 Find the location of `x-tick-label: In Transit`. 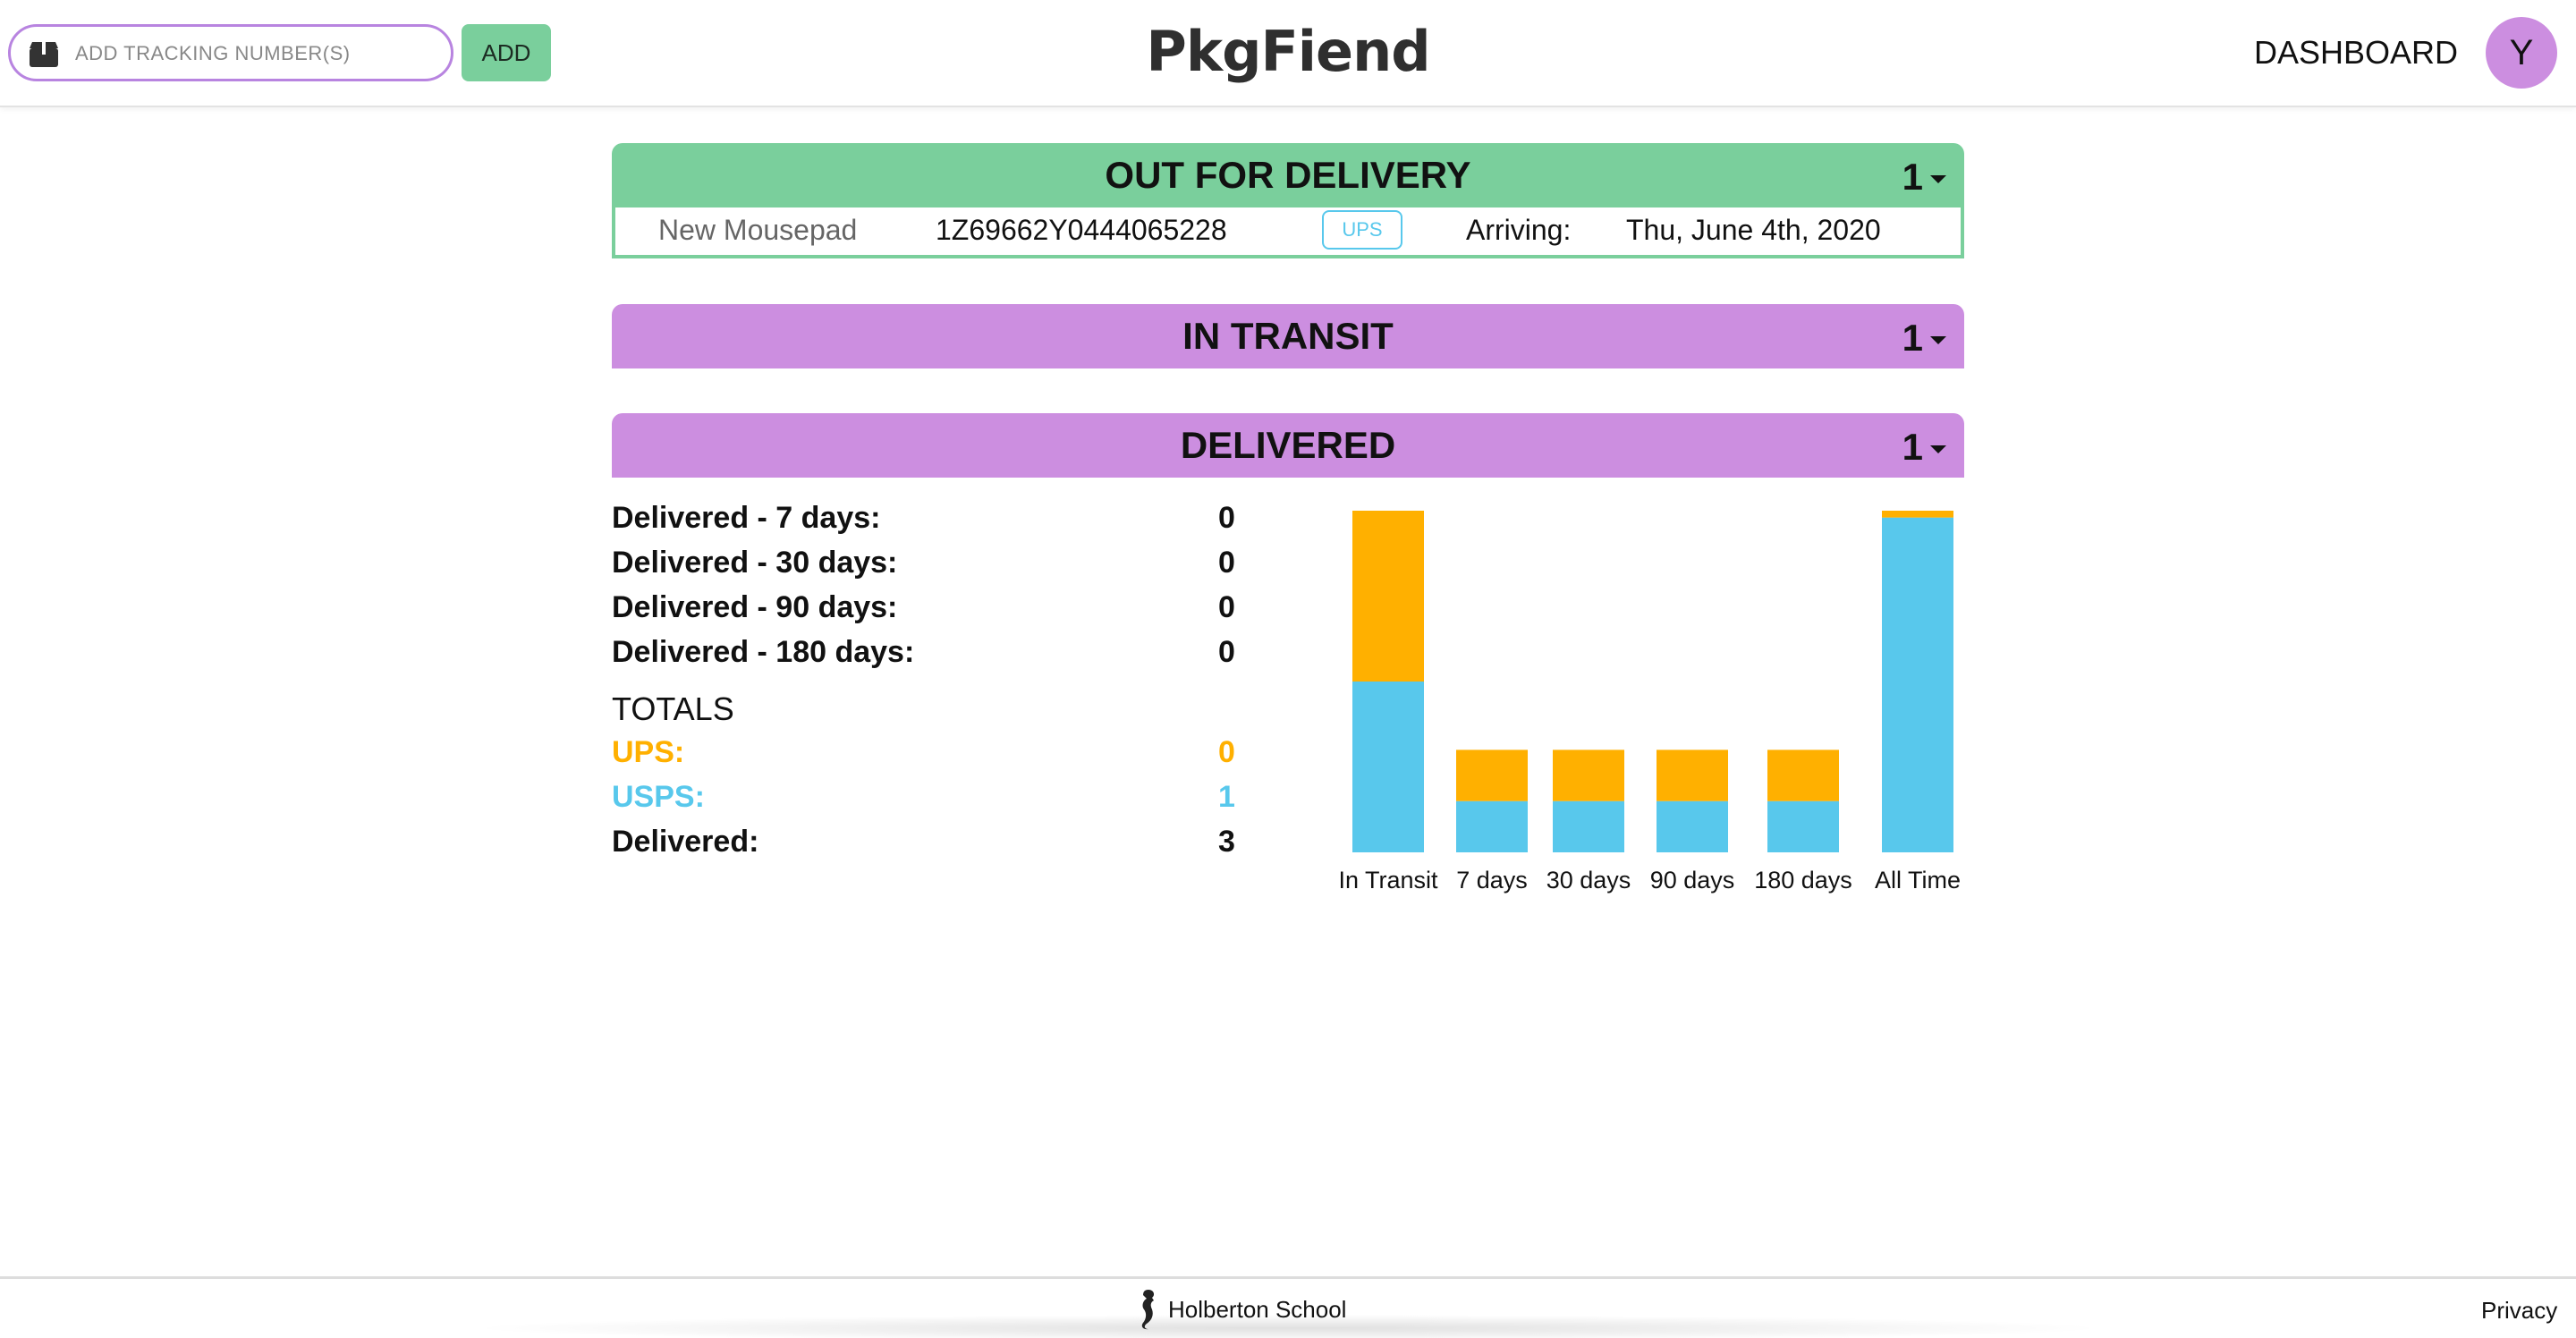

x-tick-label: In Transit is located at coordinates (1388, 880).